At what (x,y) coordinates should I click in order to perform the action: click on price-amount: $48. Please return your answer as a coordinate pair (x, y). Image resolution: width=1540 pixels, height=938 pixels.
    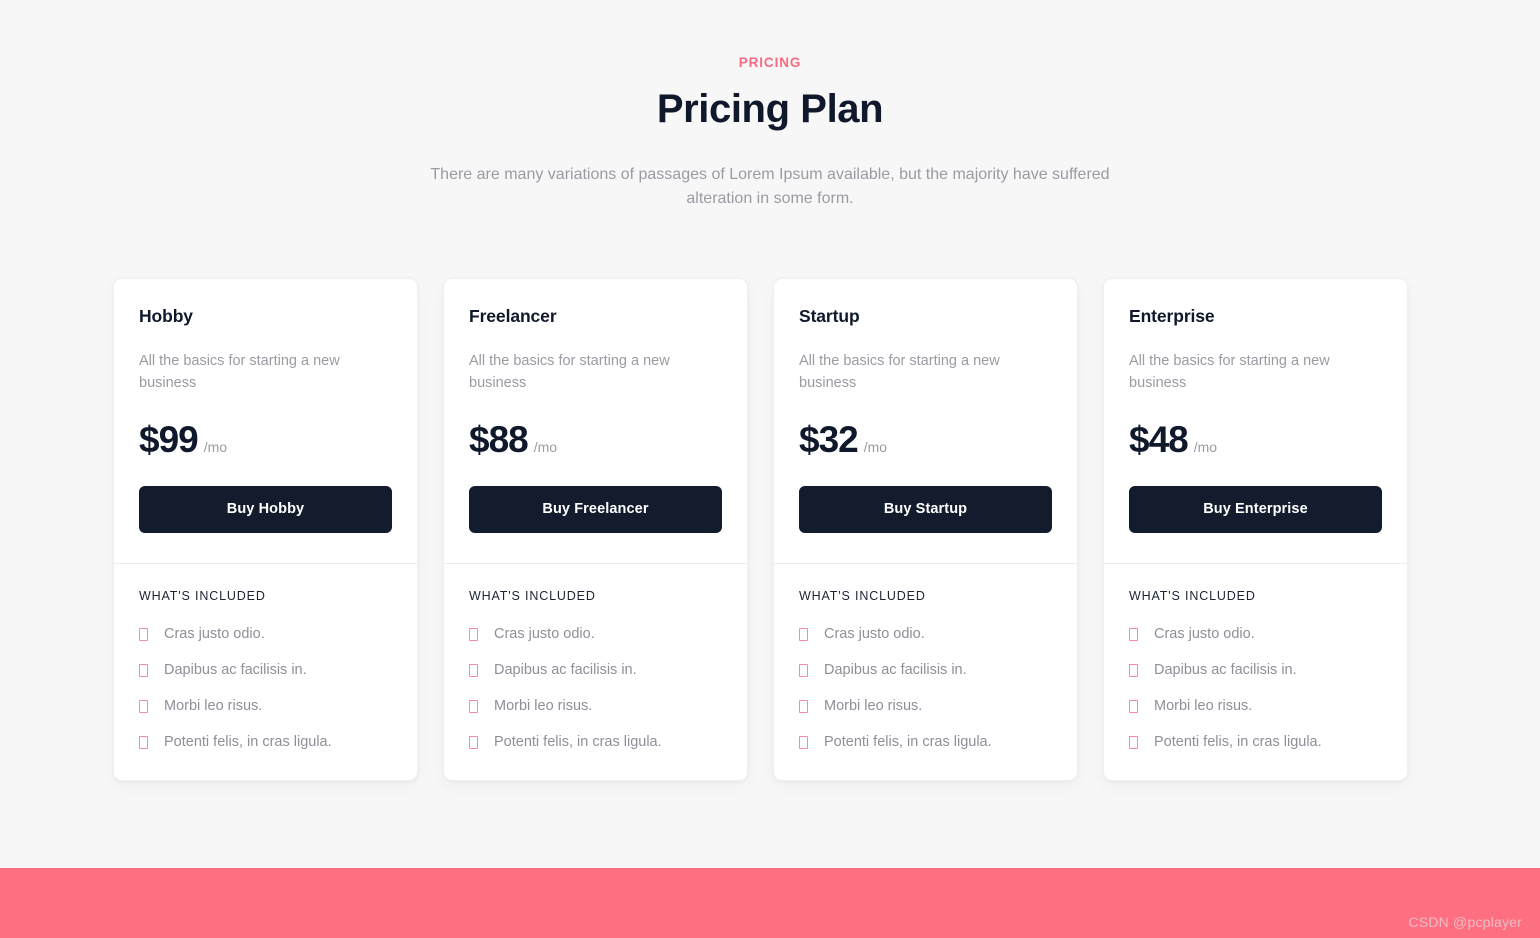
    Looking at the image, I should click on (1159, 439).